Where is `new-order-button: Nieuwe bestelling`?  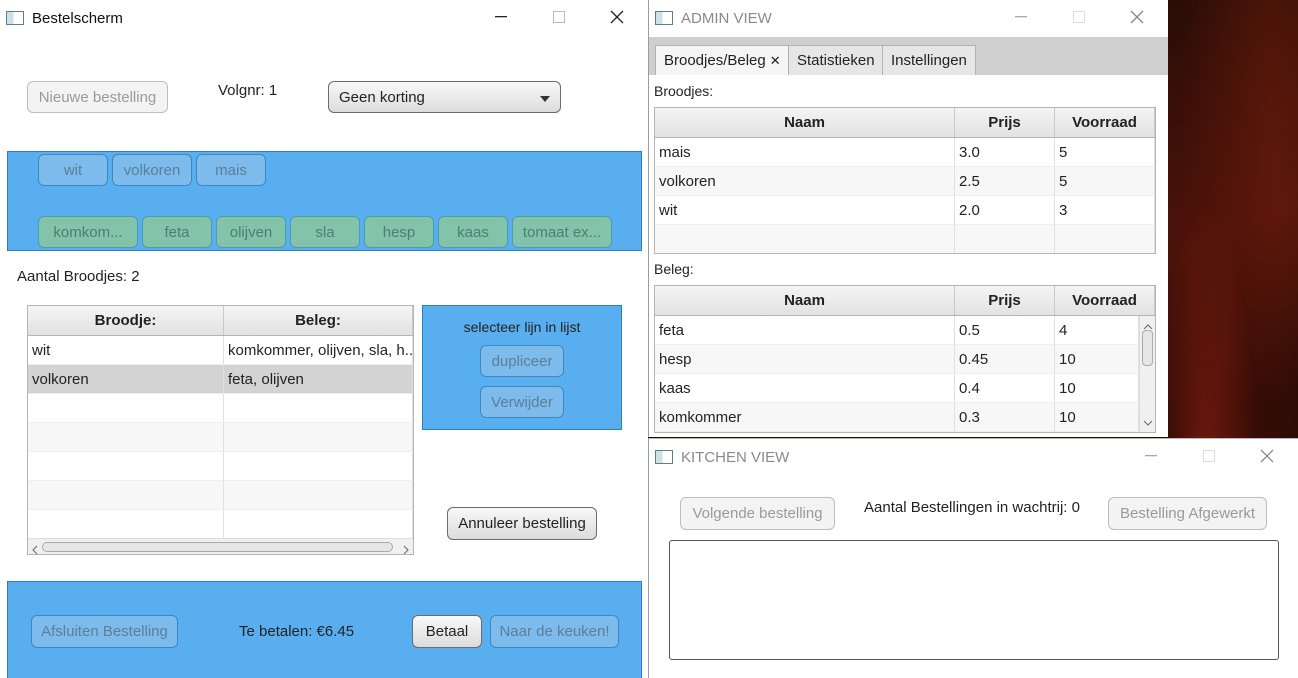 new-order-button: Nieuwe bestelling is located at coordinates (97, 97).